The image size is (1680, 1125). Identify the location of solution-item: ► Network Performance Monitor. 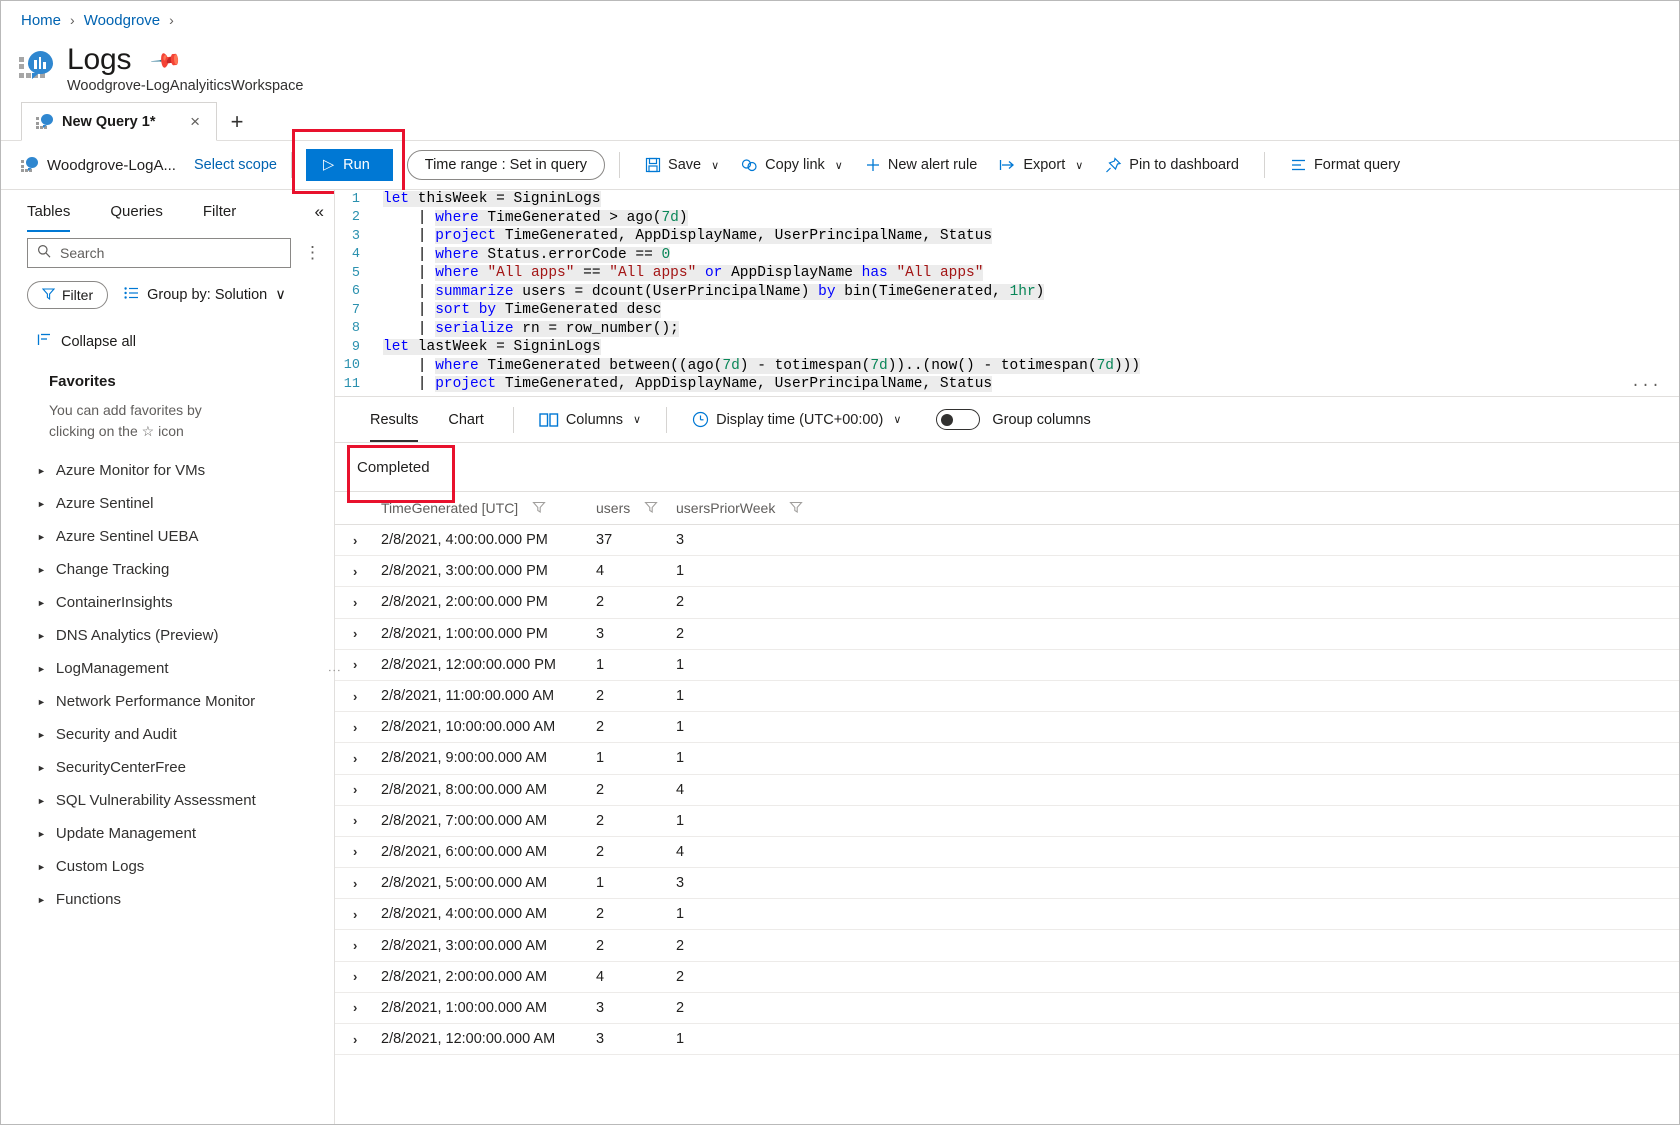
(167, 701).